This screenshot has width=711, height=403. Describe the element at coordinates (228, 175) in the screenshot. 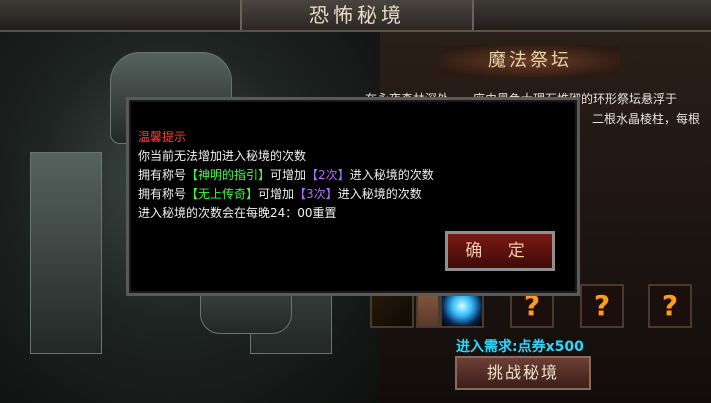

I see `title-name-divine: 【神明的指引】` at that location.